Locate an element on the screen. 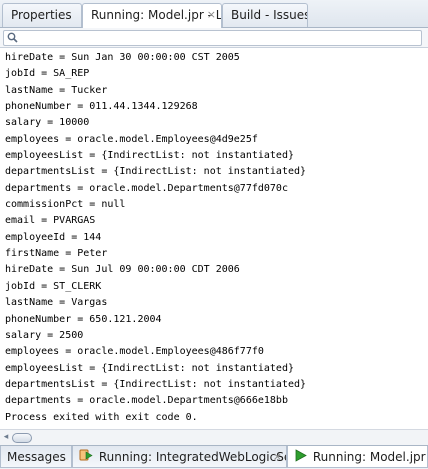 The height and width of the screenshot is (469, 428). log-line: jobId = SA_REP is located at coordinates (47, 74).